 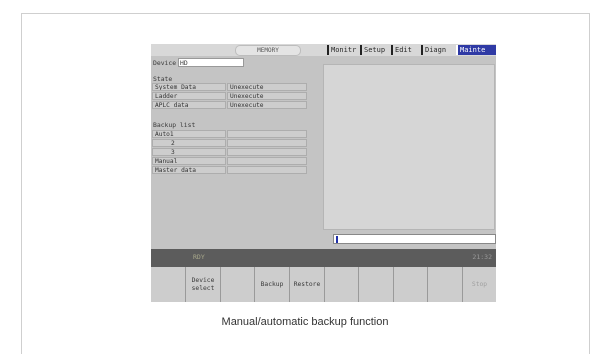 What do you see at coordinates (163, 79) in the screenshot?
I see `state-heading: State` at bounding box center [163, 79].